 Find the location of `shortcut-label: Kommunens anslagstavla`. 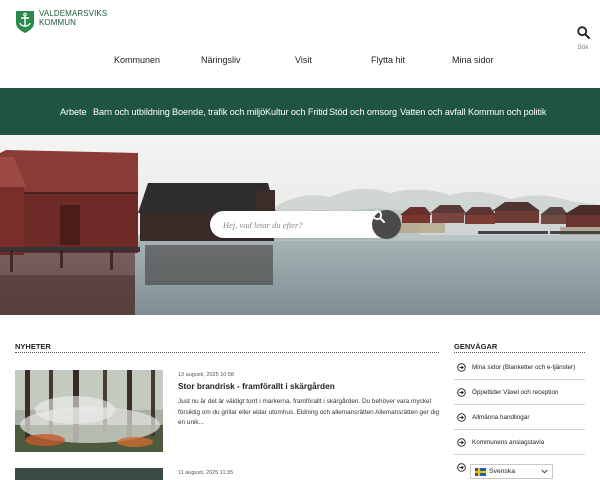

shortcut-label: Kommunens anslagstavla is located at coordinates (508, 442).